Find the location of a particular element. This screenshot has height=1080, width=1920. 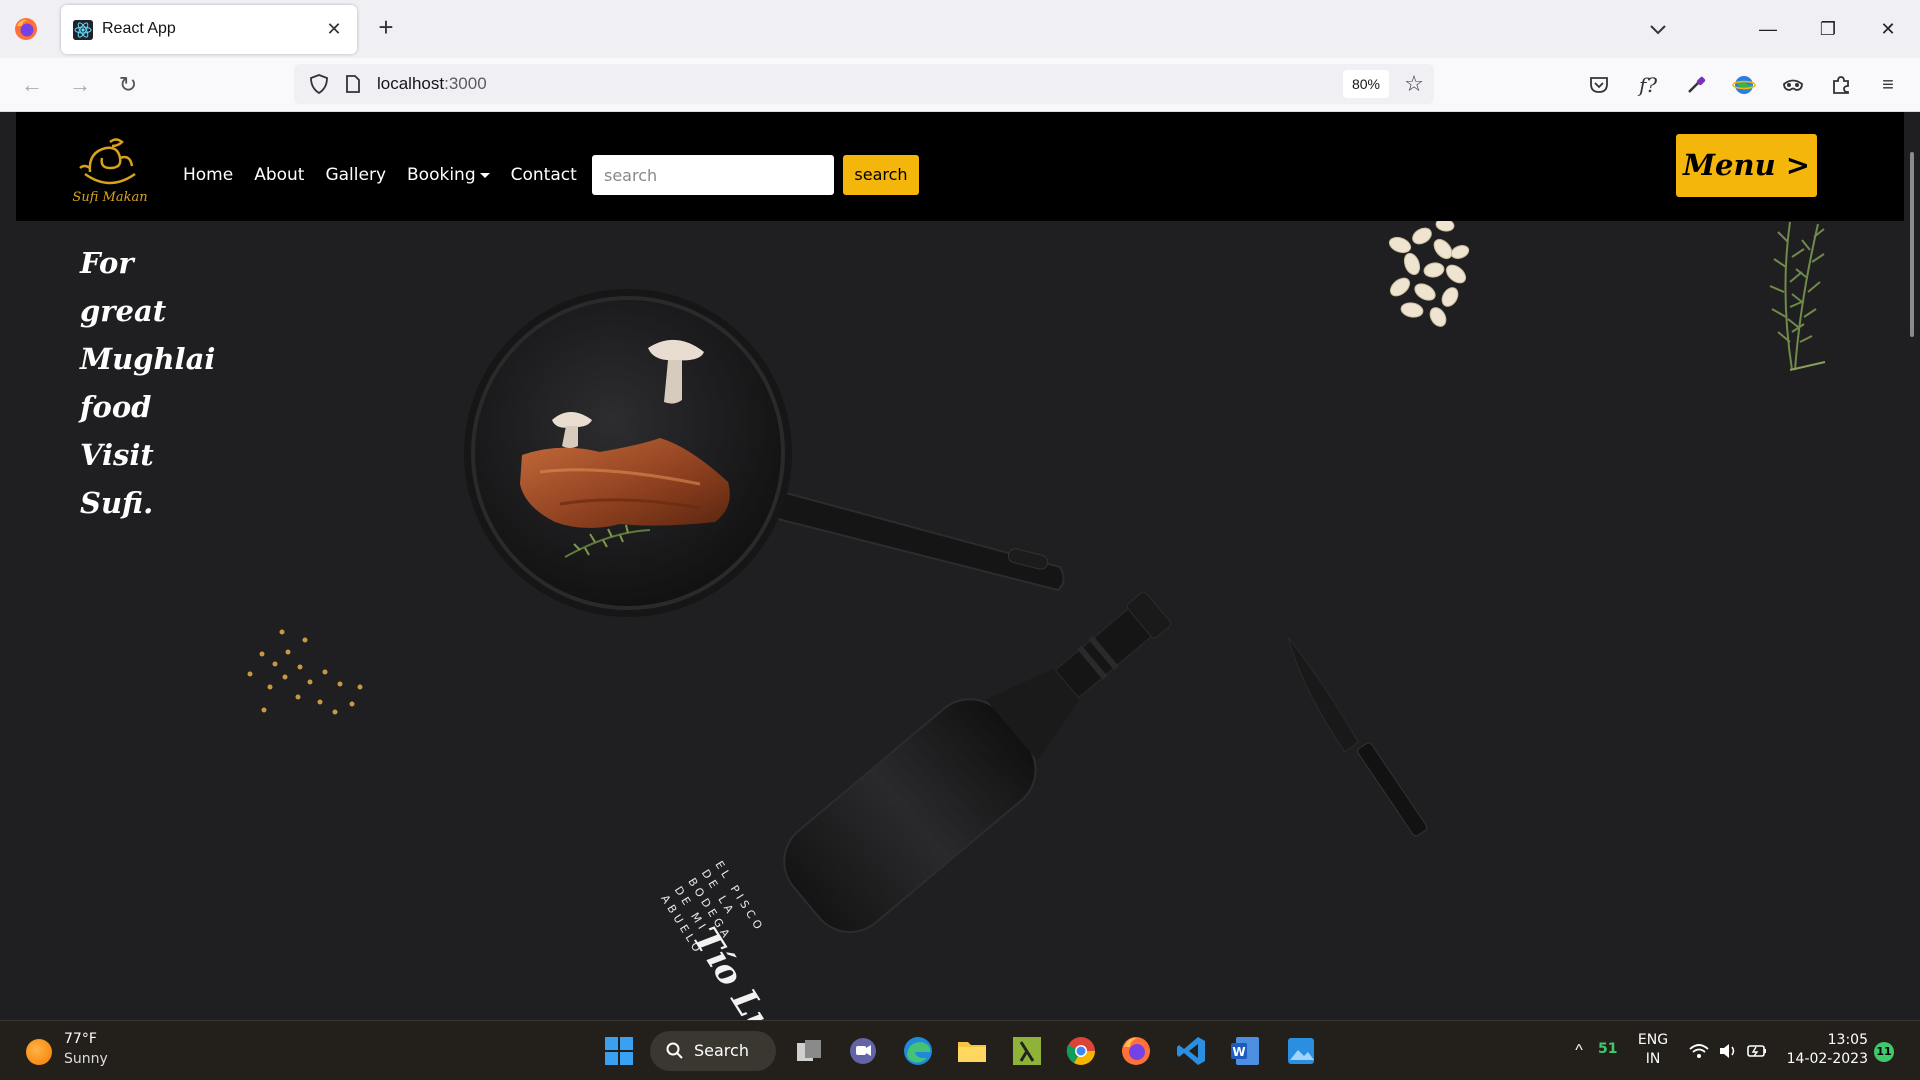

nav-about: About is located at coordinates (279, 175).